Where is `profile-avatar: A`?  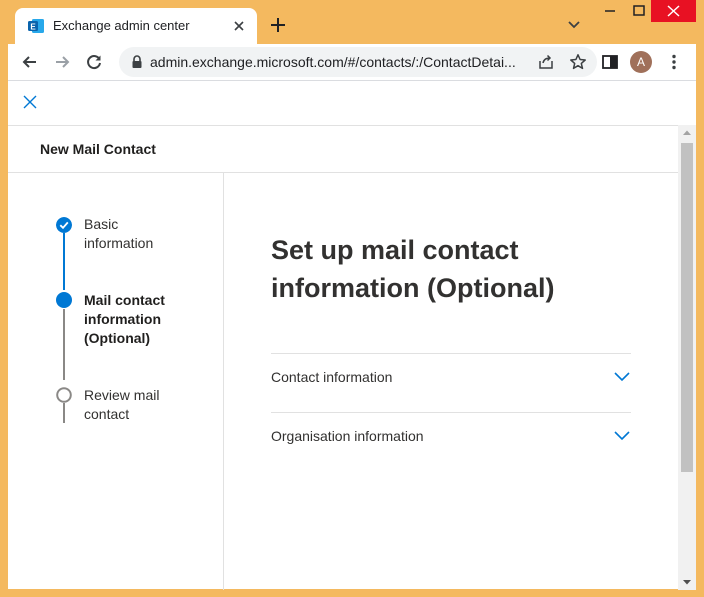
profile-avatar: A is located at coordinates (641, 62).